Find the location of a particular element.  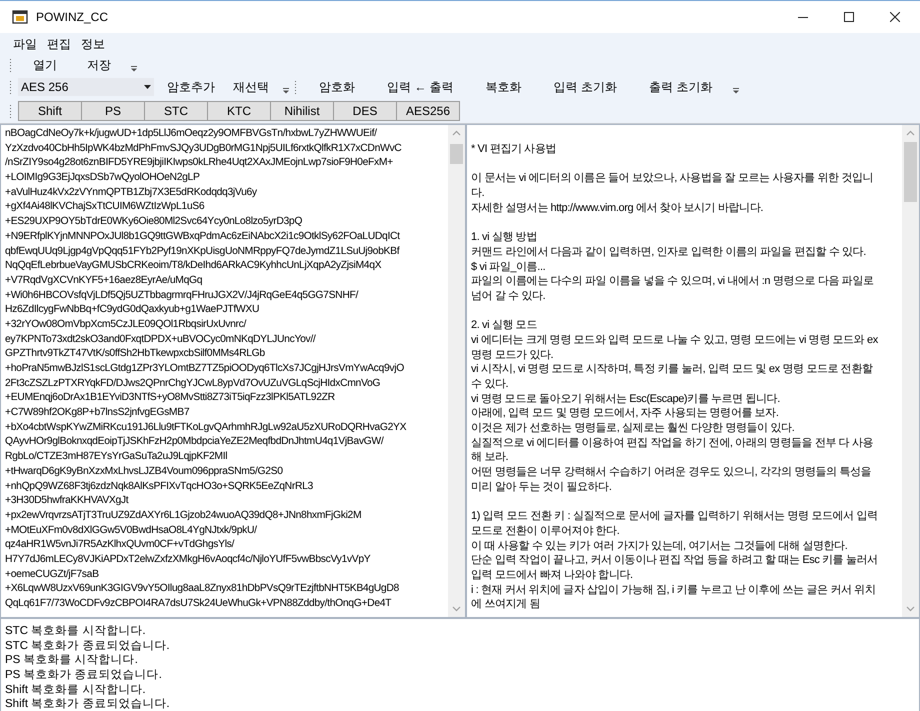

text-line: +3H30D5hwfraKKHVAVXgJt is located at coordinates (67, 501).